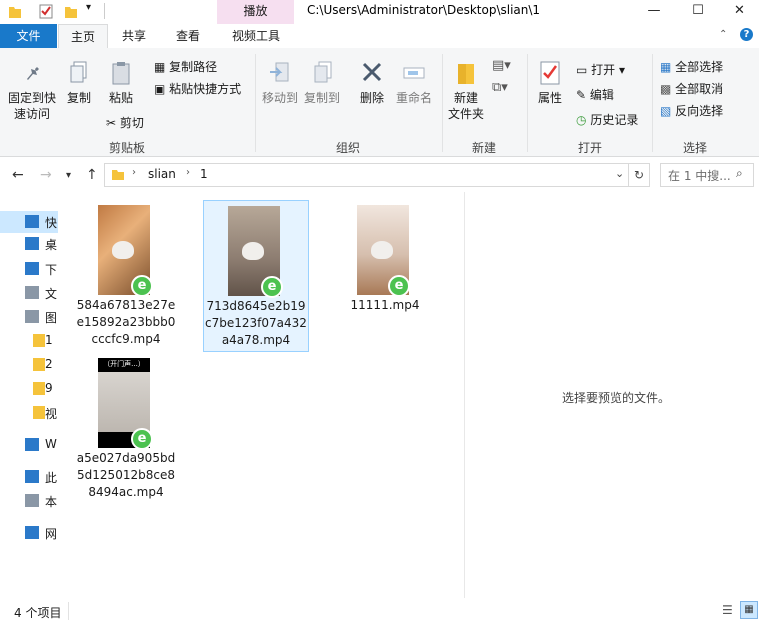  Describe the element at coordinates (347, 148) in the screenshot. I see `organize-group-label: 组织` at that location.